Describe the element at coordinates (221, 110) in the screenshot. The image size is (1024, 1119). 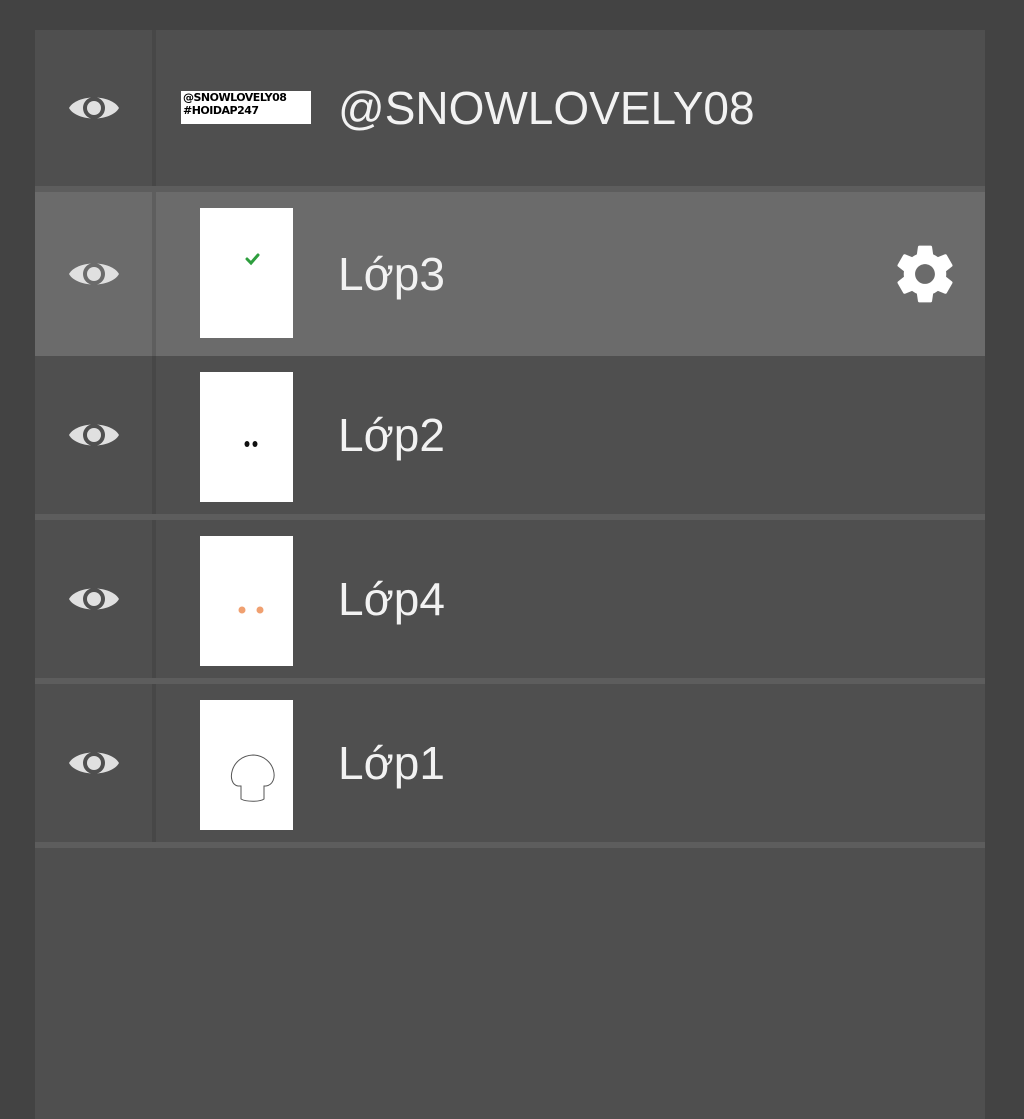
I see `thumbnail-text: #HOIDAP247` at that location.